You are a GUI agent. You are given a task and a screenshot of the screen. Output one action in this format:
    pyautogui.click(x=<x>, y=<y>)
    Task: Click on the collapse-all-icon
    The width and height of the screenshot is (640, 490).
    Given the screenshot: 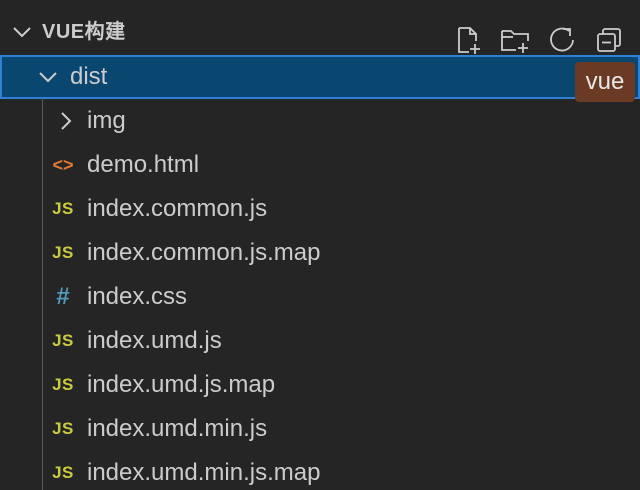 What is the action you would take?
    pyautogui.click(x=609, y=40)
    